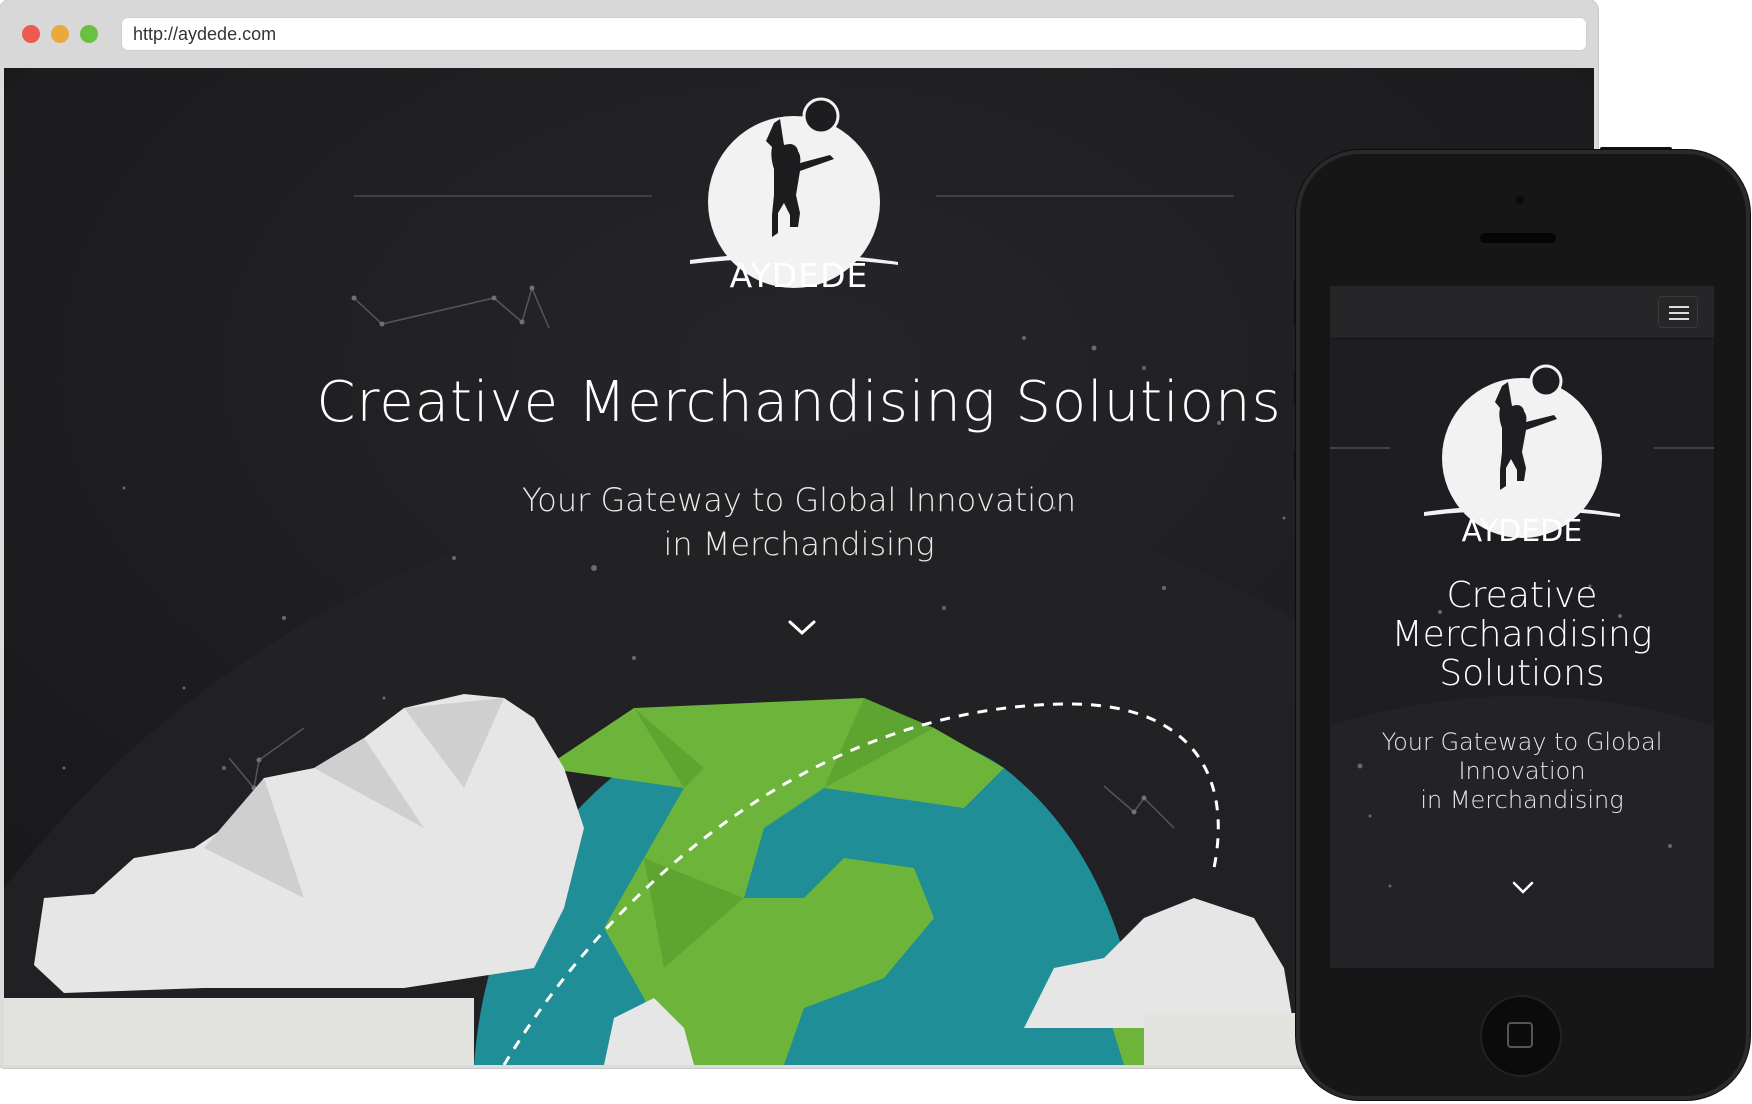 Image resolution: width=1752 pixels, height=1104 pixels. What do you see at coordinates (802, 628) in the screenshot?
I see `chevron-down-icon` at bounding box center [802, 628].